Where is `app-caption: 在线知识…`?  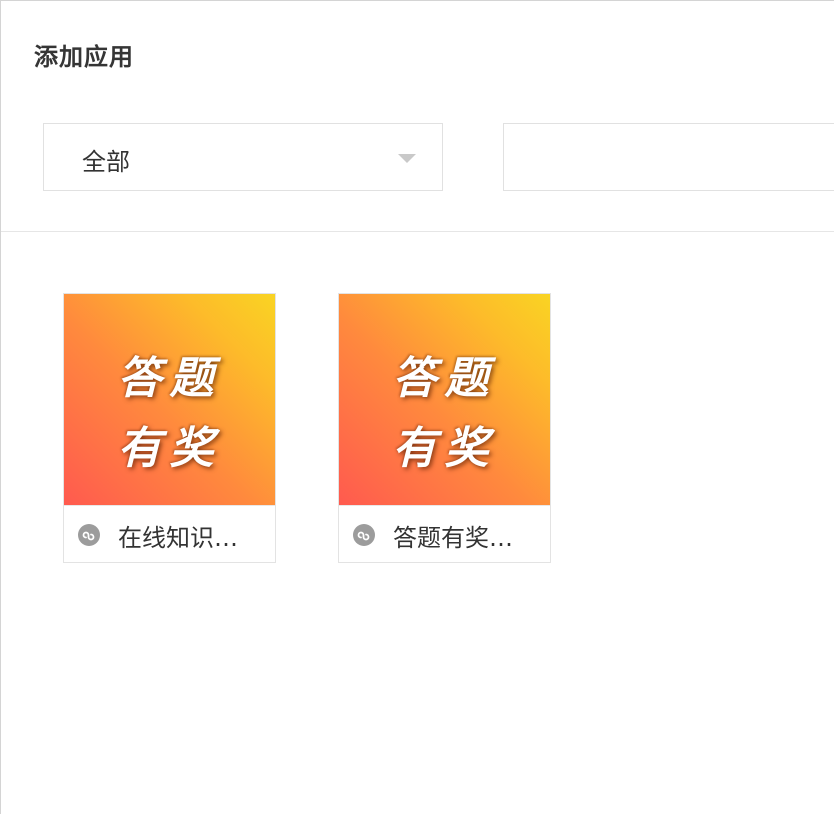 app-caption: 在线知识… is located at coordinates (169, 533).